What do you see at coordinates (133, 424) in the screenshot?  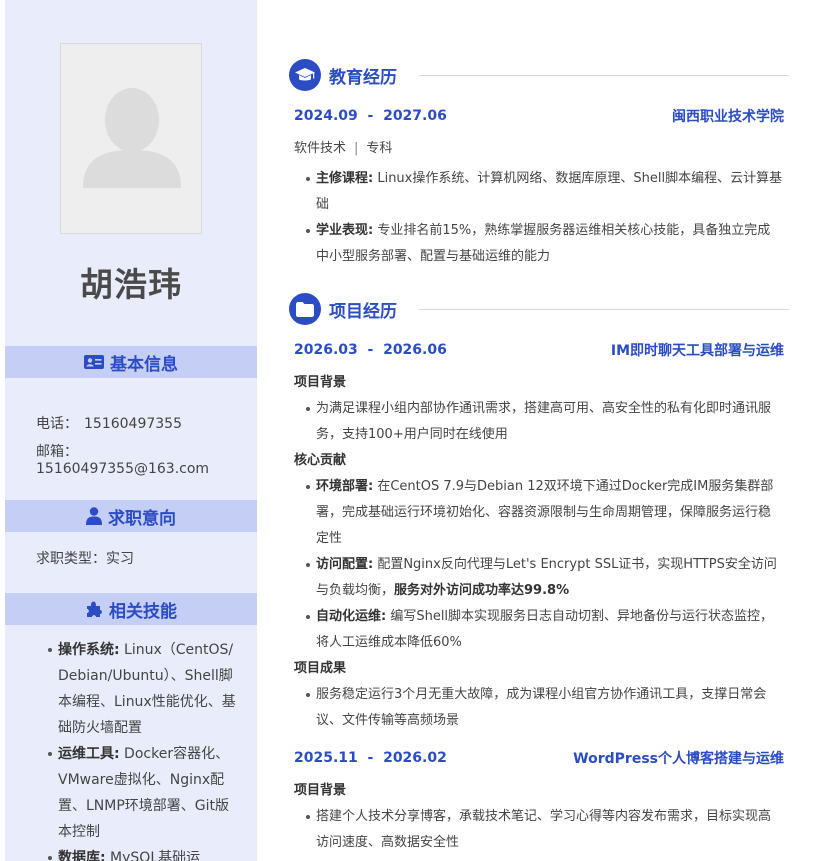 I see `phone-value: 15160497355` at bounding box center [133, 424].